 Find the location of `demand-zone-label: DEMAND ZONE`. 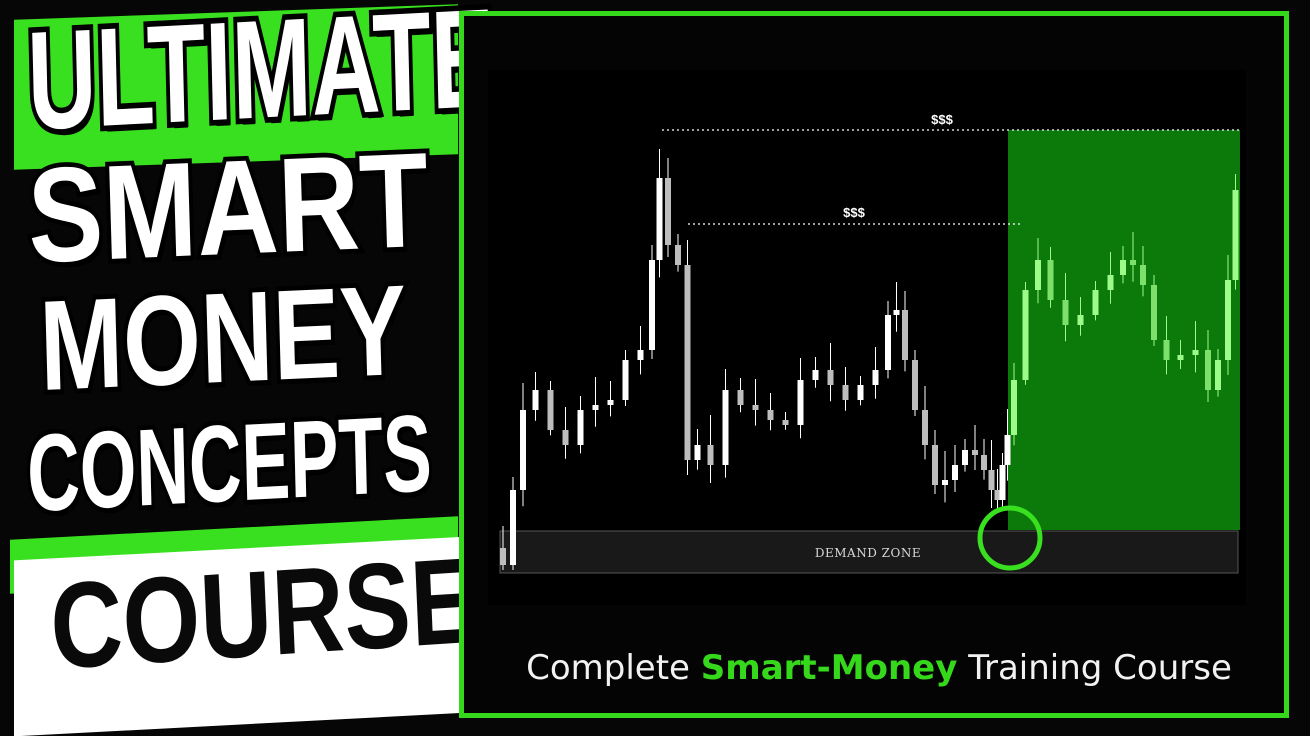

demand-zone-label: DEMAND ZONE is located at coordinates (868, 553).